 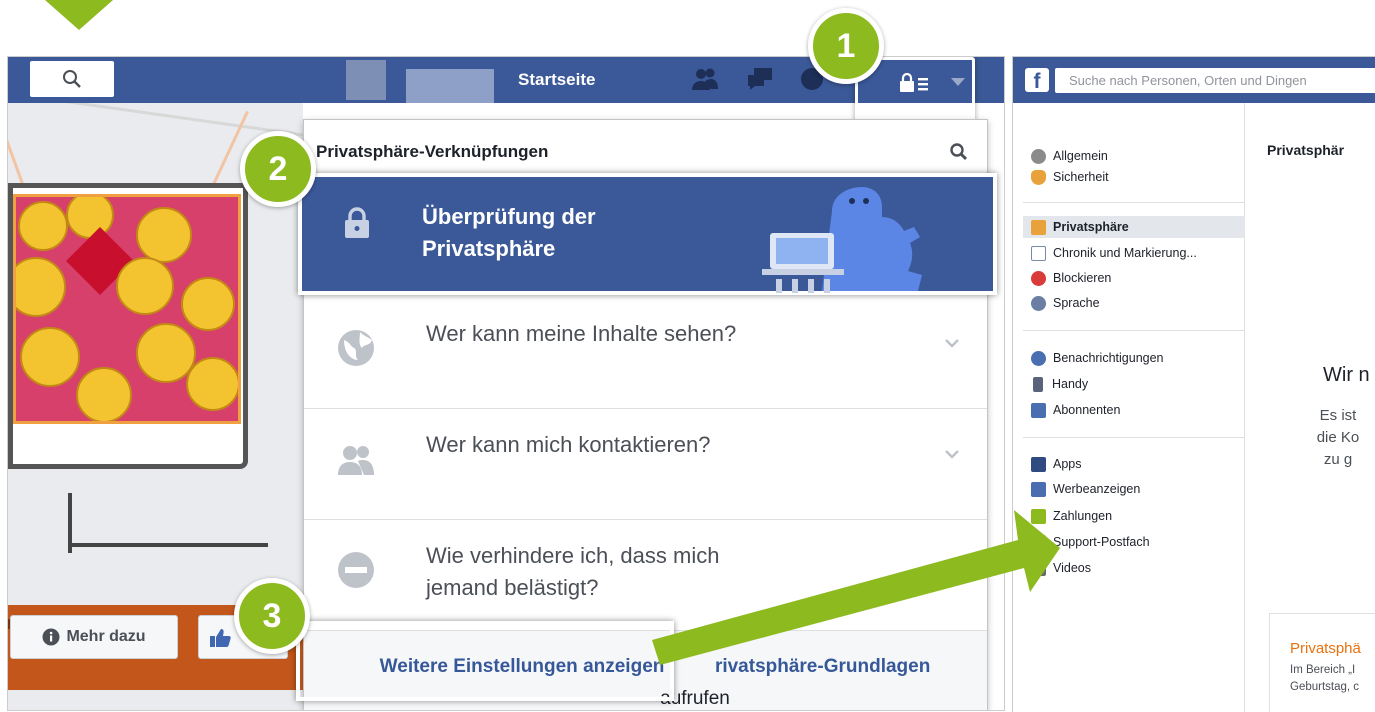 I want to click on sidebar-item-label: Abonnenten, so click(x=1087, y=410).